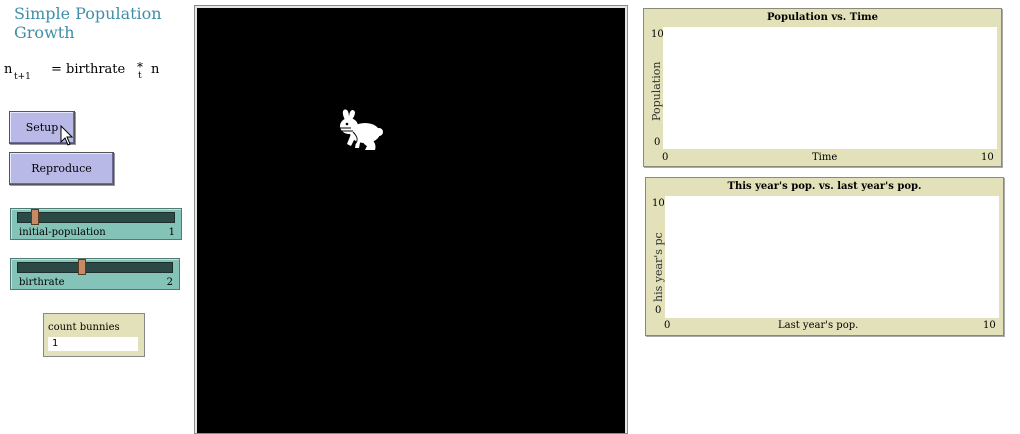 Image resolution: width=1020 pixels, height=434 pixels. Describe the element at coordinates (88, 23) in the screenshot. I see `model-title: Simple Population Growth` at that location.